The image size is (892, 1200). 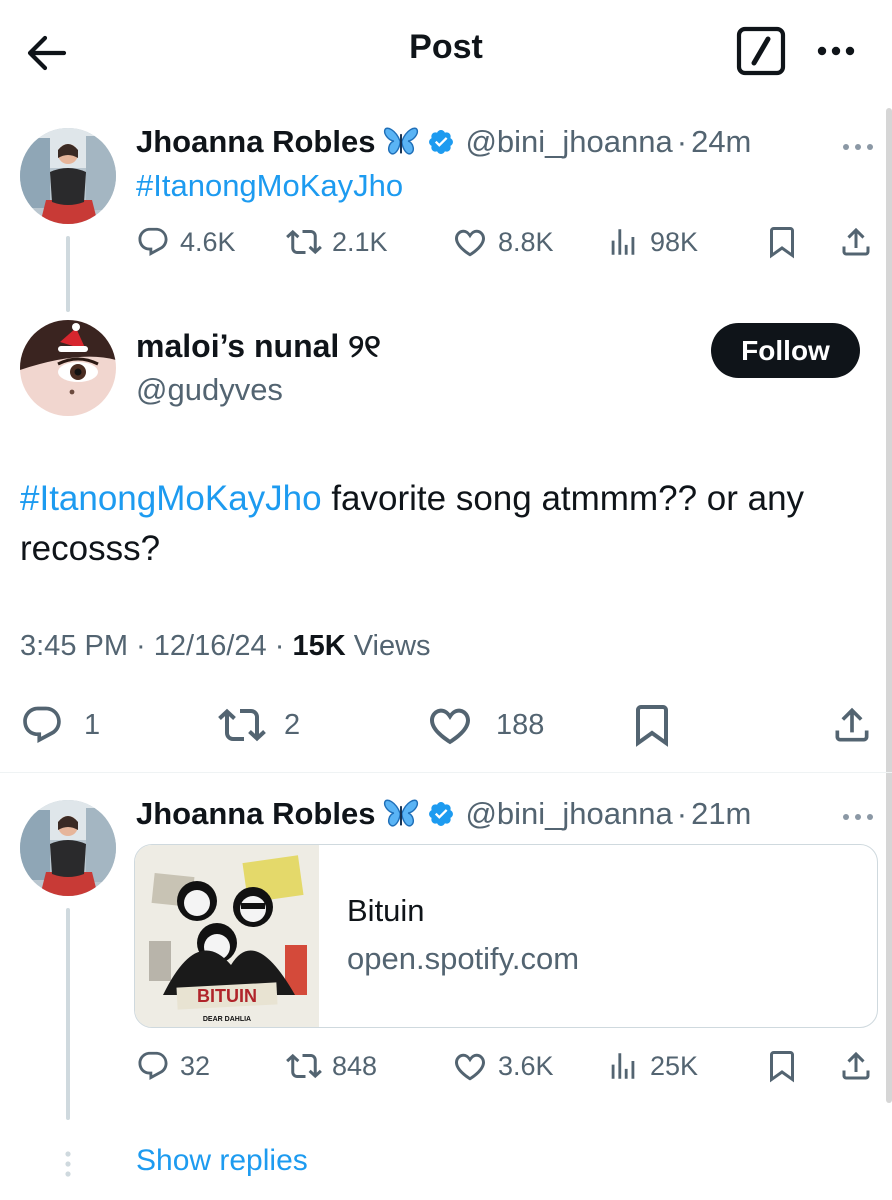 What do you see at coordinates (74, 646) in the screenshot?
I see `tweet-time: 3:45 PM` at bounding box center [74, 646].